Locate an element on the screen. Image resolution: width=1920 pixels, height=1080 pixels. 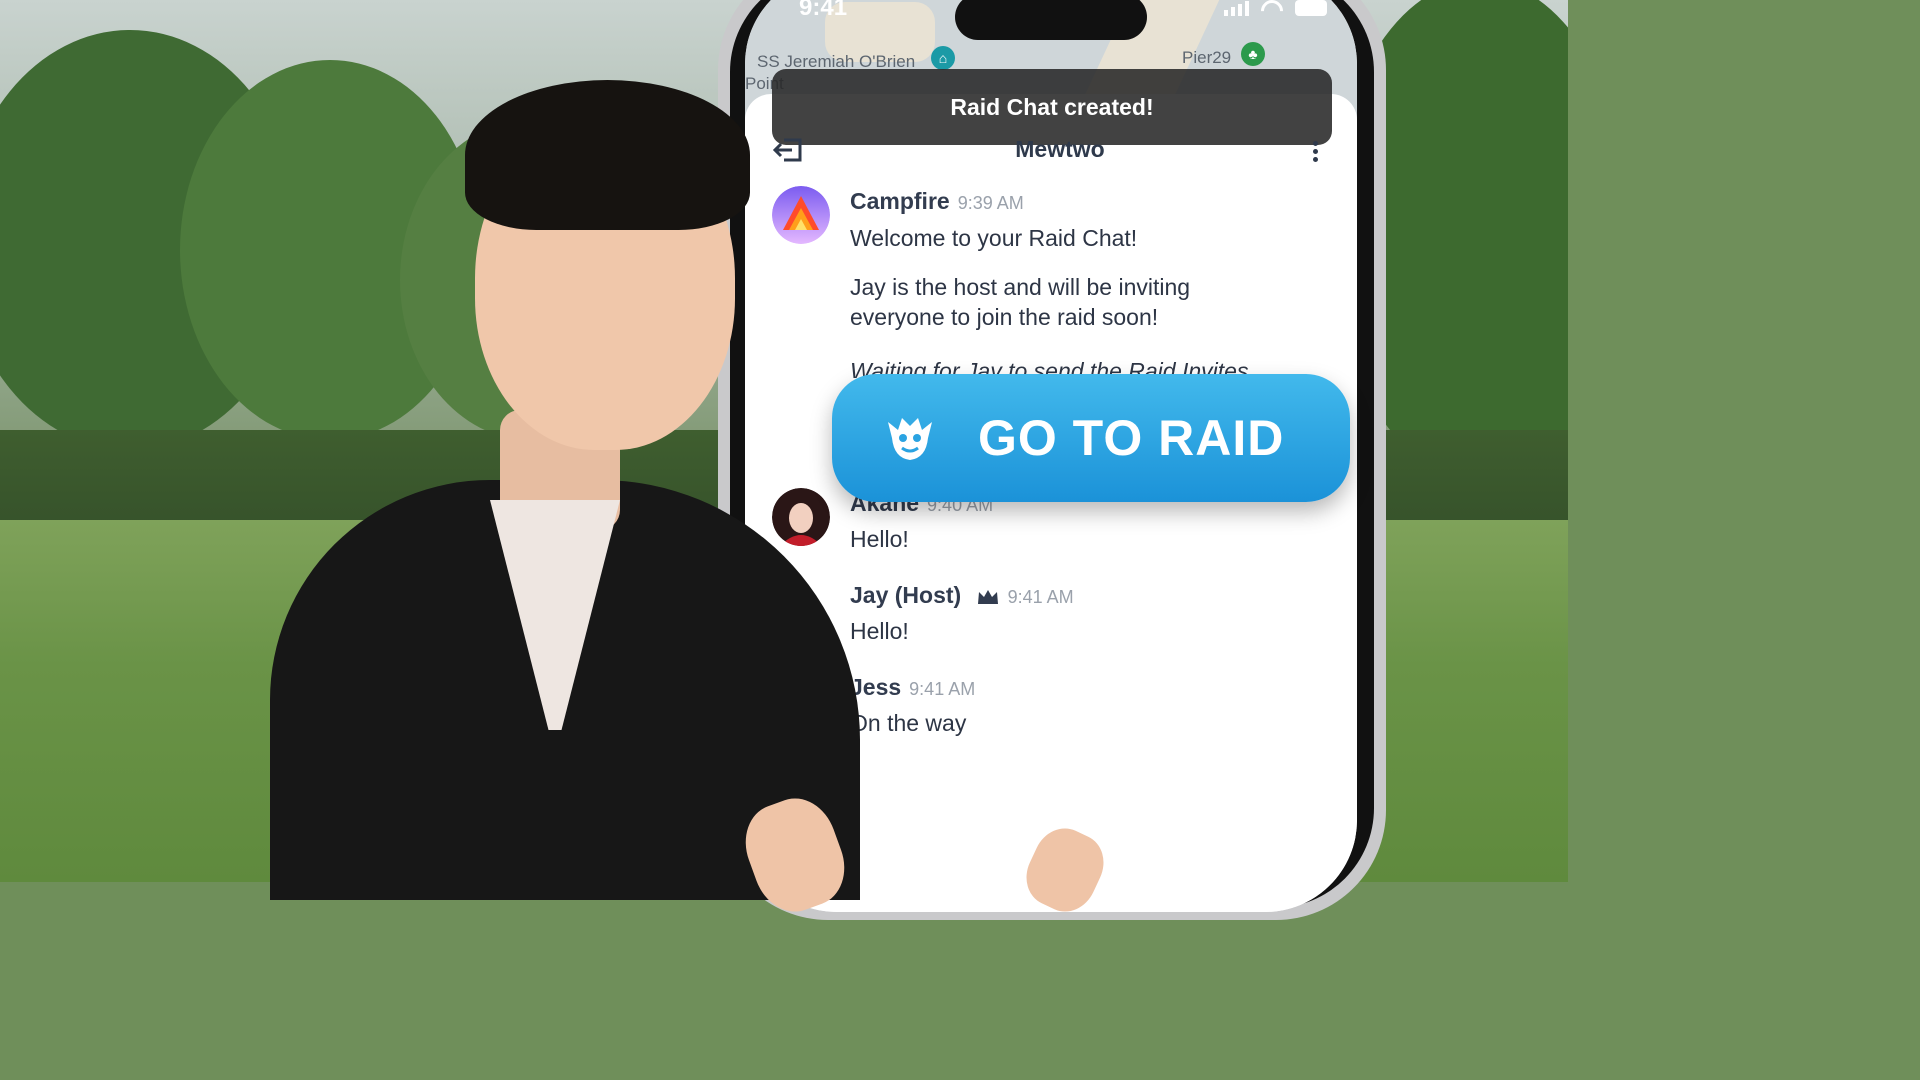
hair is located at coordinates (607, 155).